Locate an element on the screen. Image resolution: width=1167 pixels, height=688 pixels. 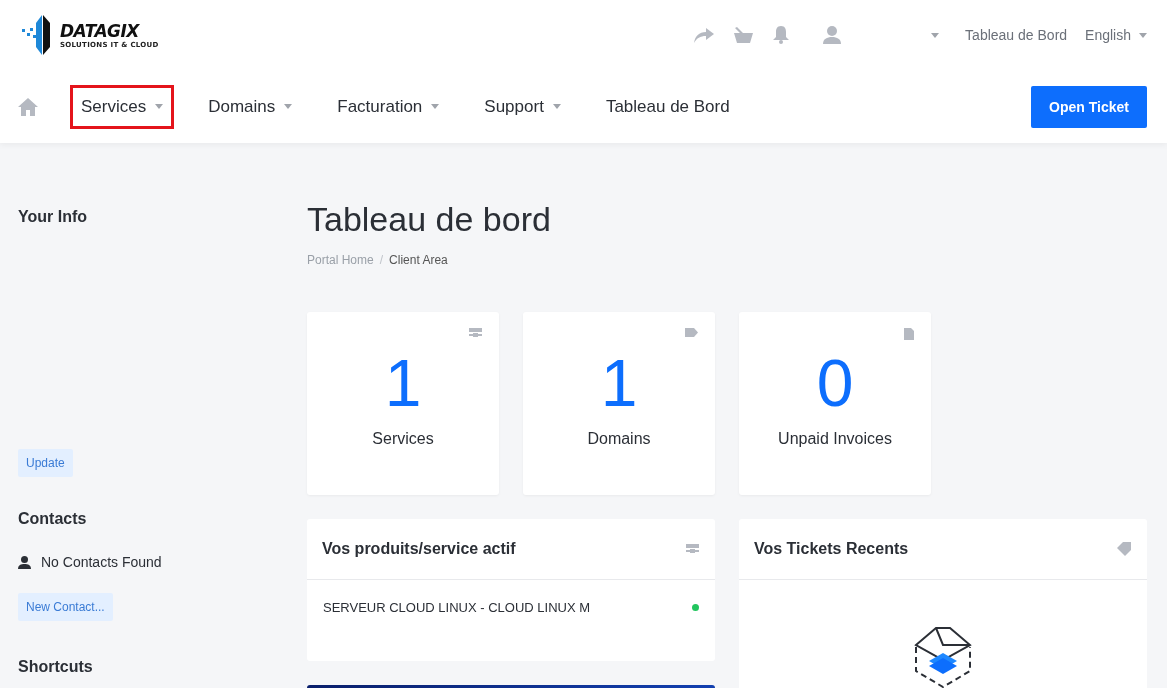
section-title: Shortcuts is located at coordinates (56, 667).